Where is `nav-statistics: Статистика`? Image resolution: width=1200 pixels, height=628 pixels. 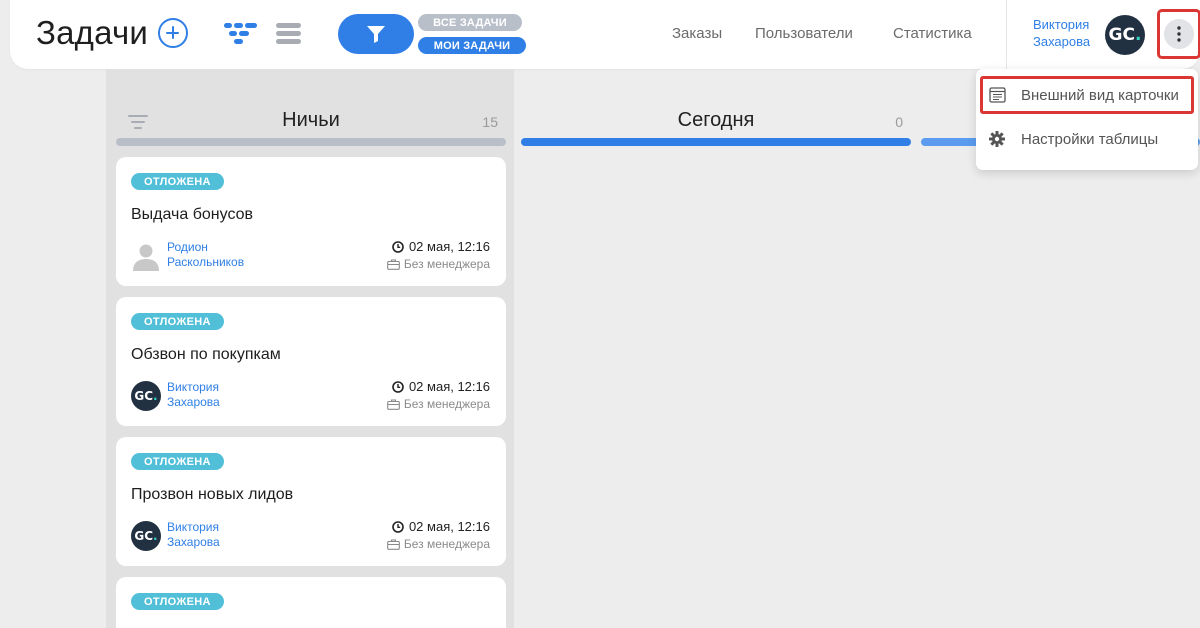
nav-statistics: Статистика is located at coordinates (932, 33).